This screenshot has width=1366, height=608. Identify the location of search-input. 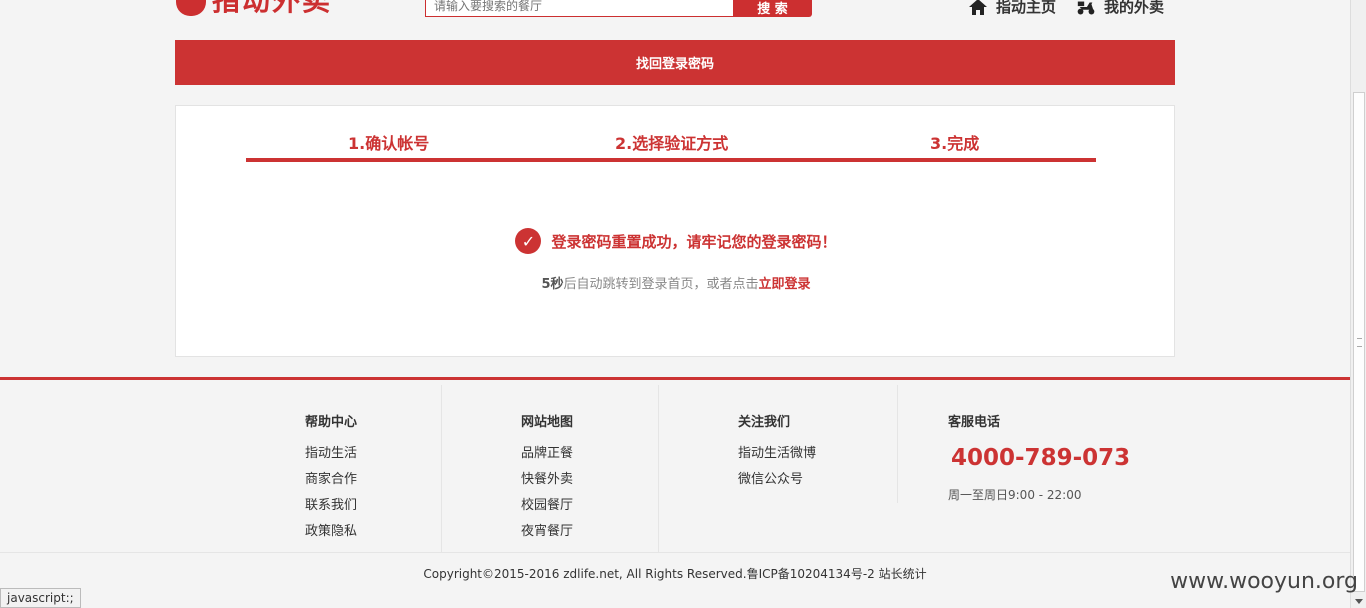
(579, 8).